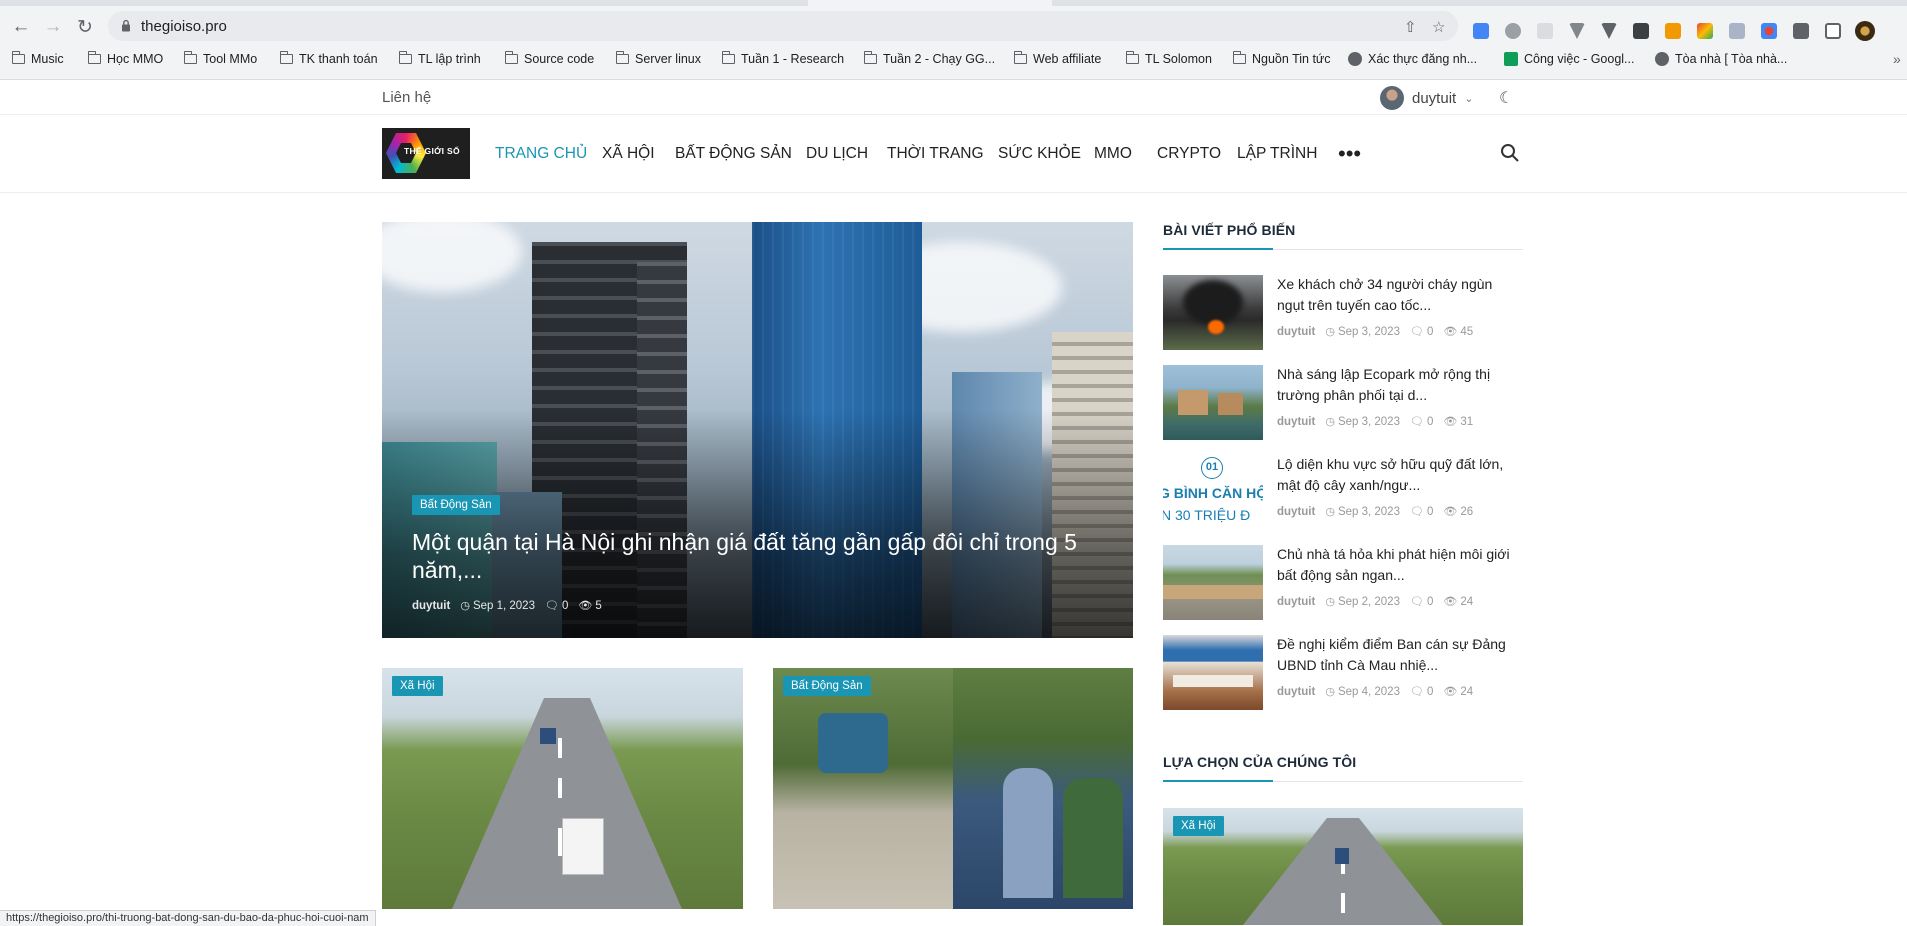  What do you see at coordinates (935, 154) in the screenshot?
I see `menu-item-thoi-trang: THỜI TRANG` at bounding box center [935, 154].